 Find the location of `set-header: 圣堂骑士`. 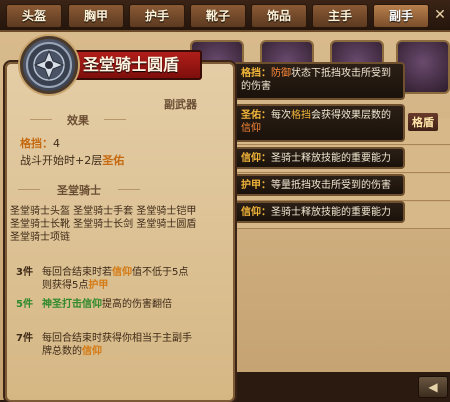

set-header: 圣堂骑士 is located at coordinates (79, 190).